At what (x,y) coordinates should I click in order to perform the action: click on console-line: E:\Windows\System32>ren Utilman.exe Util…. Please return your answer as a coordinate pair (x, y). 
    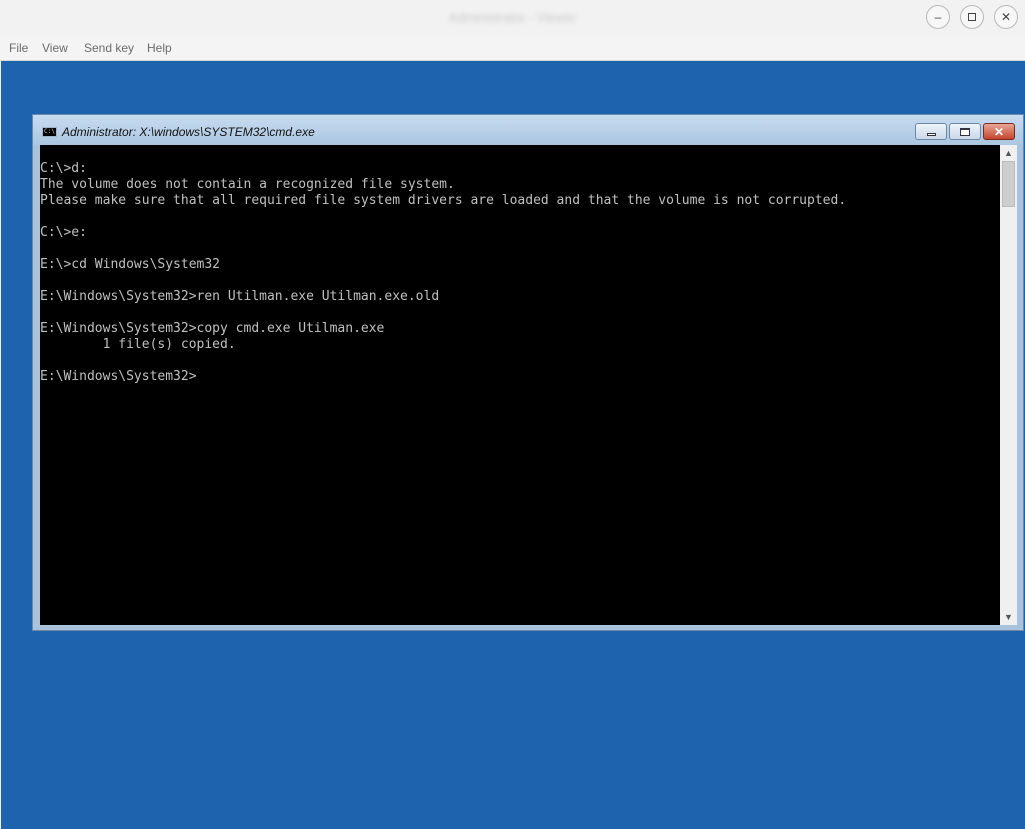
    Looking at the image, I should click on (240, 296).